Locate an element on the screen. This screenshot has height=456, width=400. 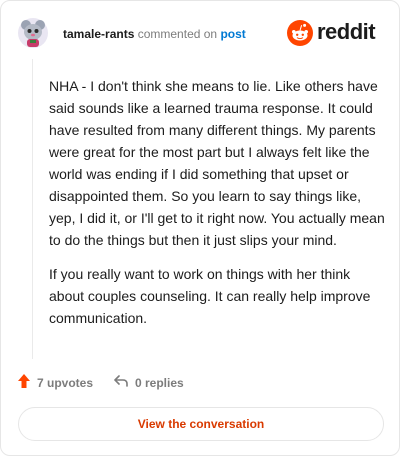
post-link: post is located at coordinates (232, 34).